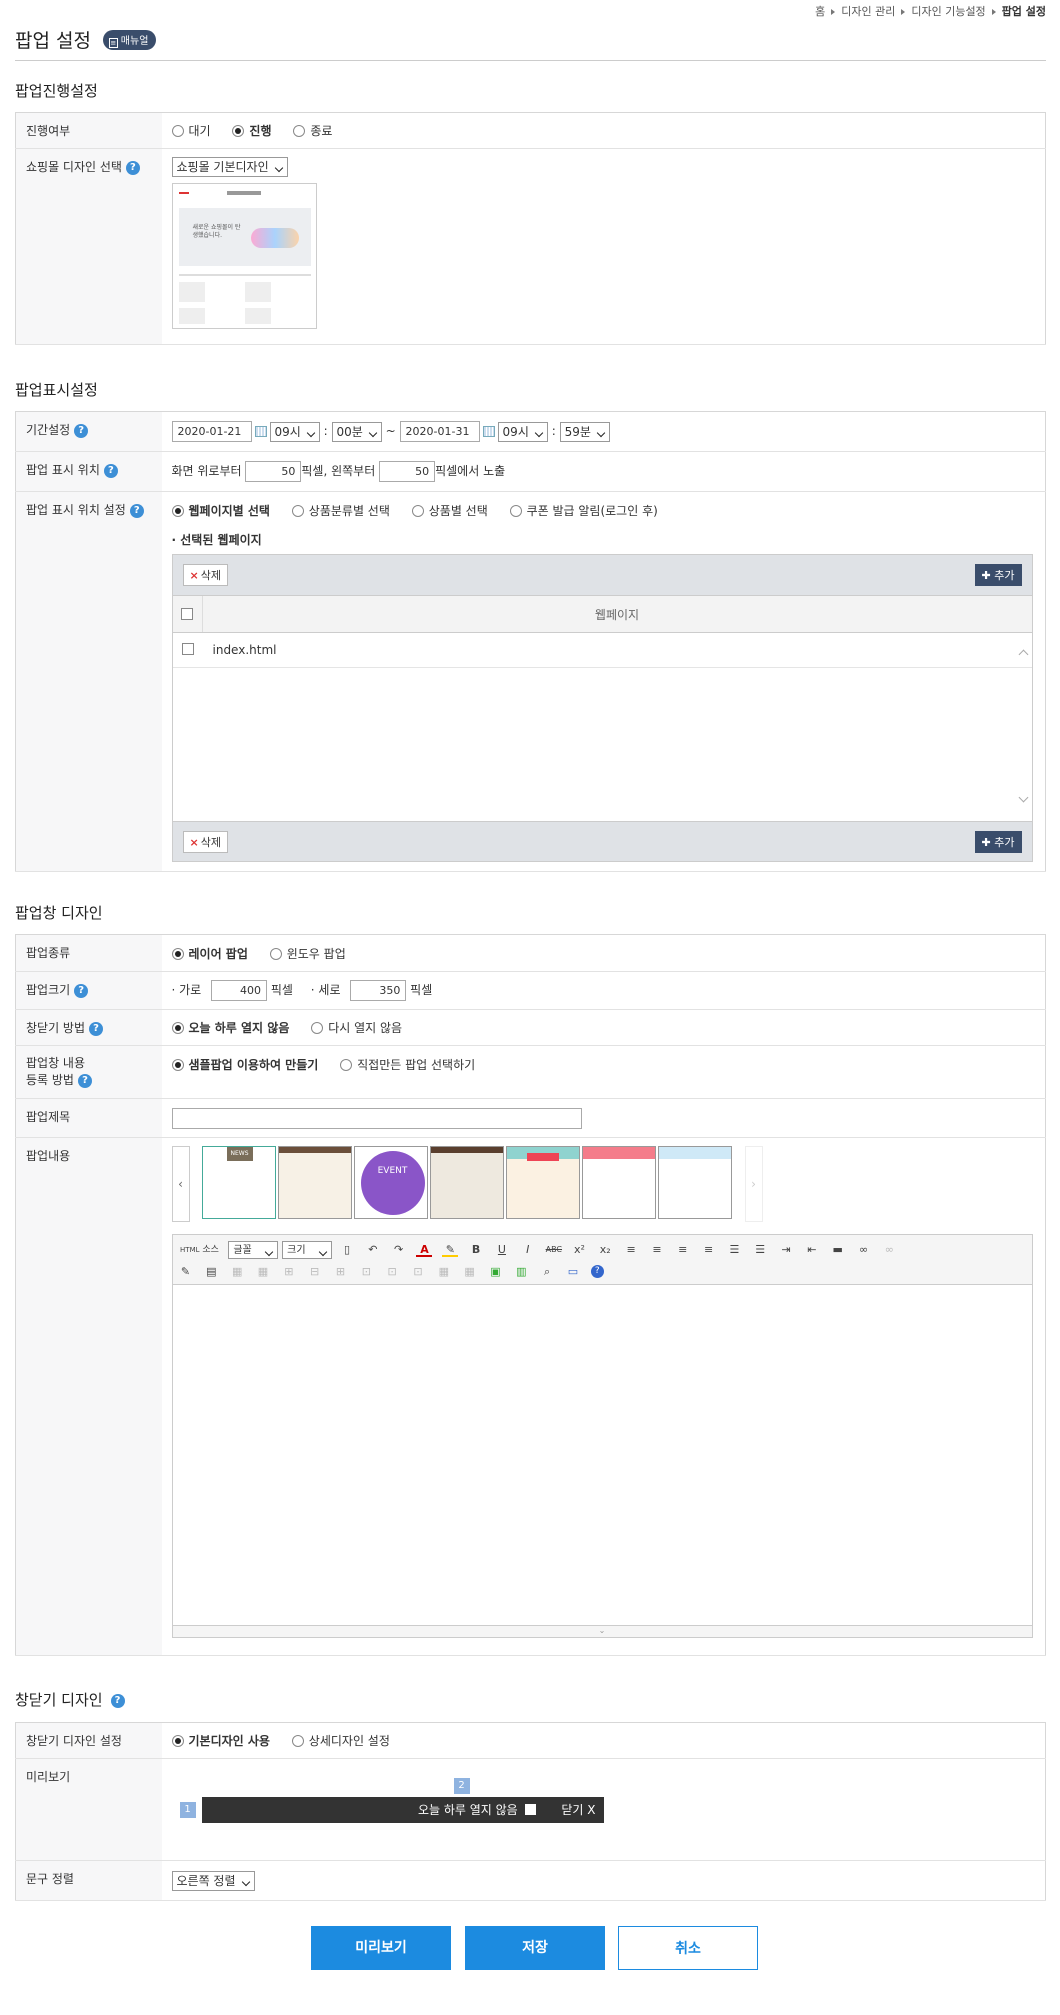 The height and width of the screenshot is (2015, 1060). Describe the element at coordinates (1023, 797) in the screenshot. I see `chevron-down-icon` at that location.